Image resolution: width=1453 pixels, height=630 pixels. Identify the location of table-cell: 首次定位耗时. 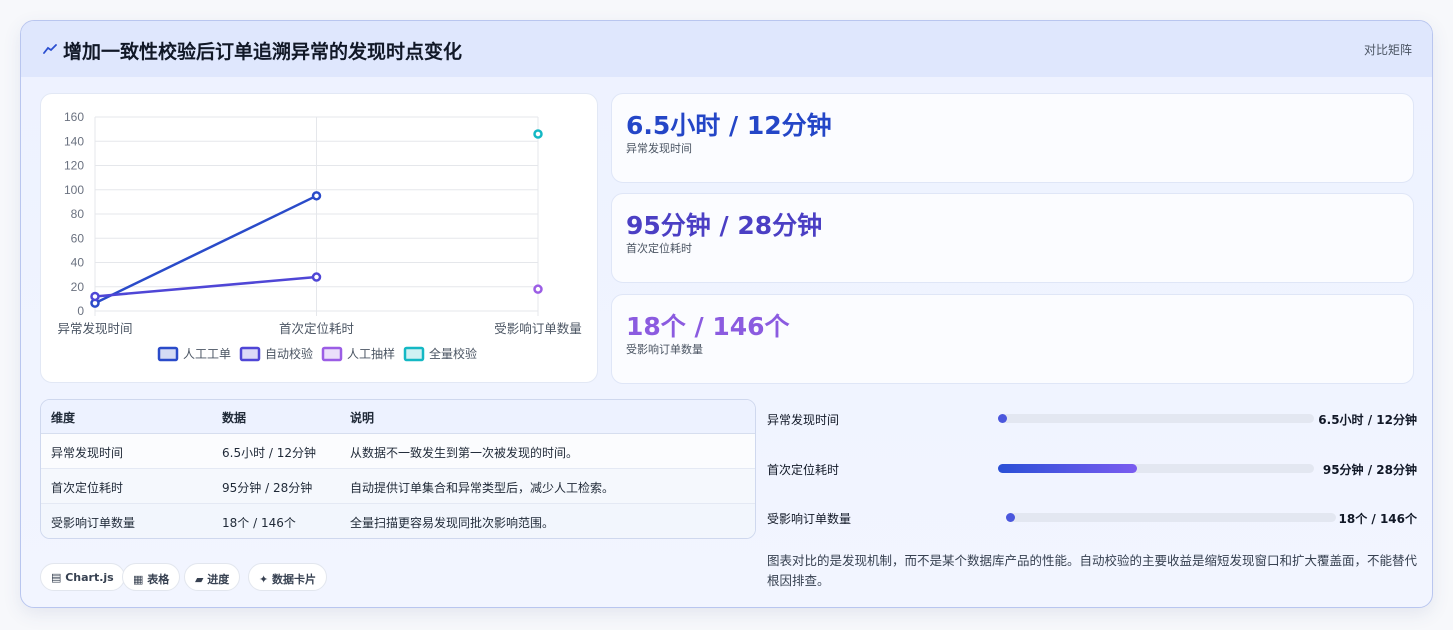
(87, 488).